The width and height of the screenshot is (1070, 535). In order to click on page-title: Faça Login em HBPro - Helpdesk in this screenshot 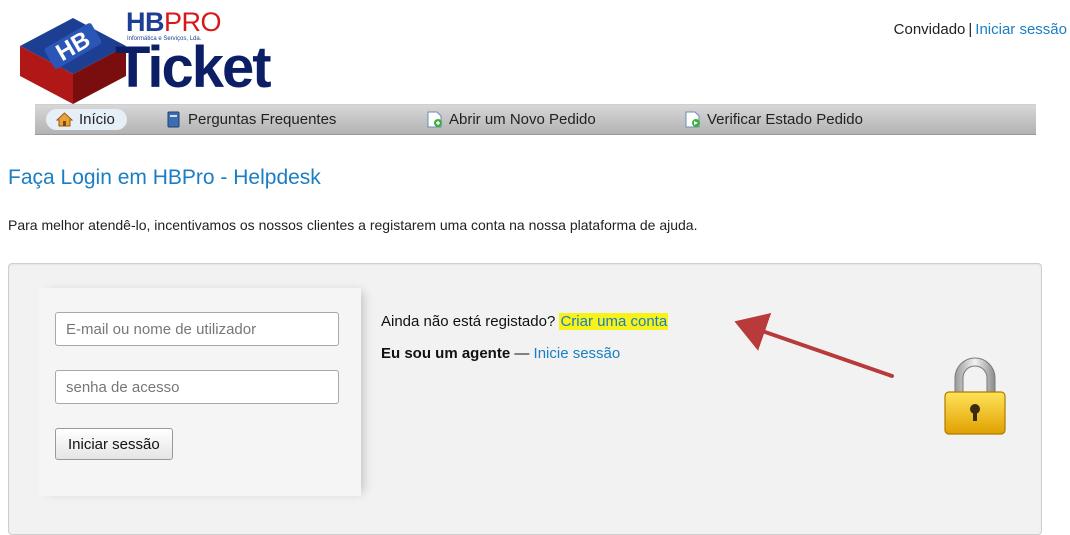, I will do `click(164, 177)`.